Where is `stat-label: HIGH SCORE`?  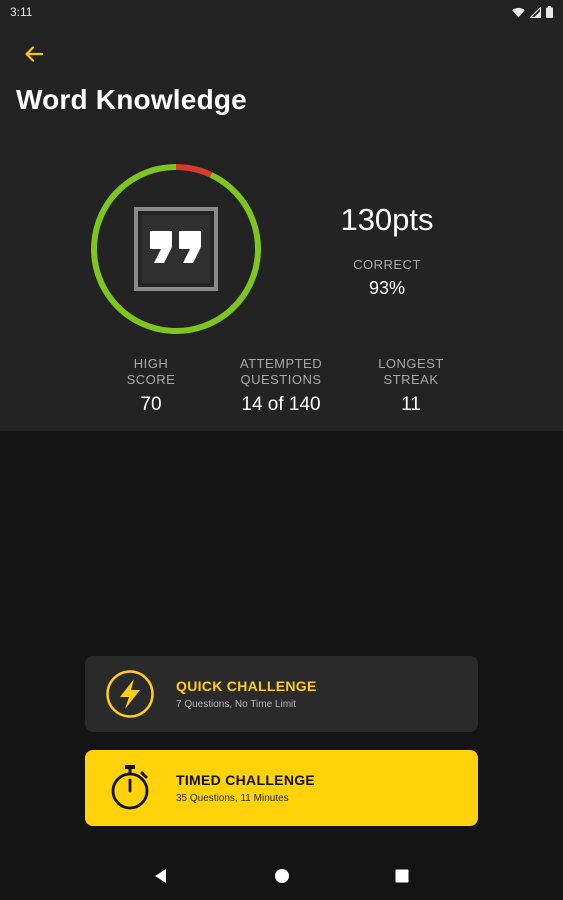 stat-label: HIGH SCORE is located at coordinates (151, 372).